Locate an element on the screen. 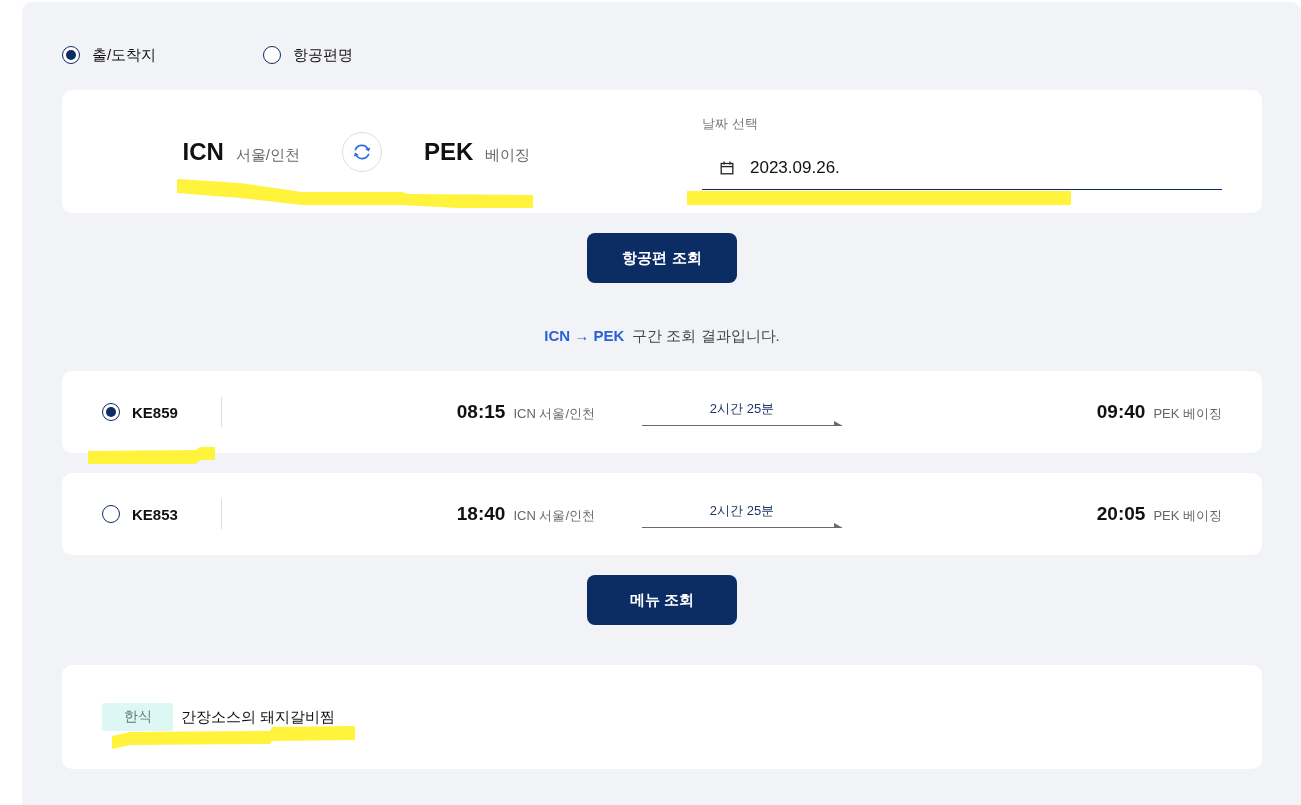  departure-time: 08:15 is located at coordinates (481, 412).